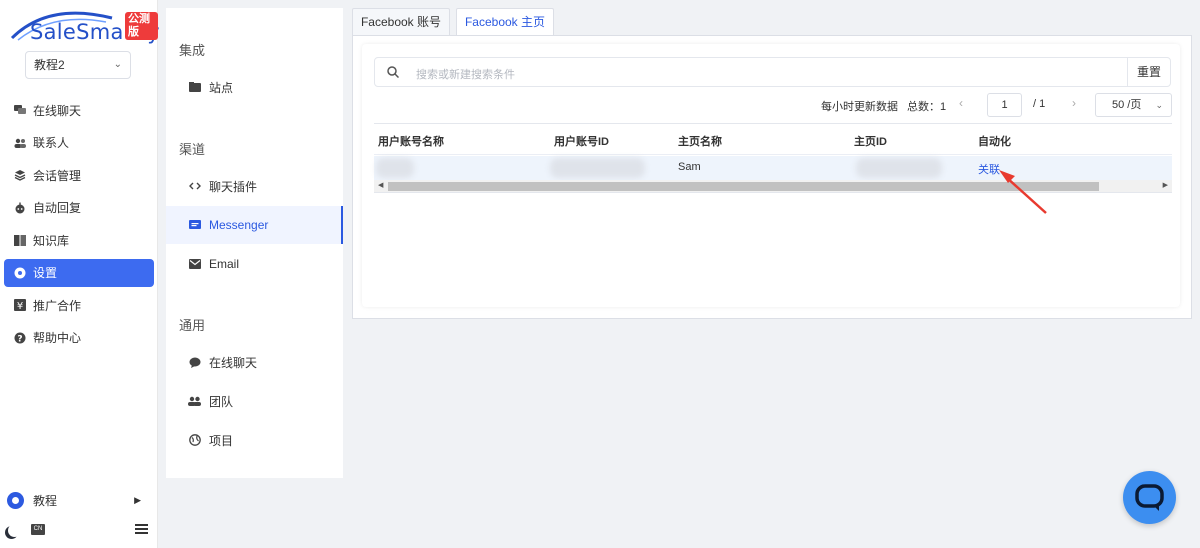 This screenshot has width=1200, height=548. I want to click on chat-widget-button, so click(1149, 497).